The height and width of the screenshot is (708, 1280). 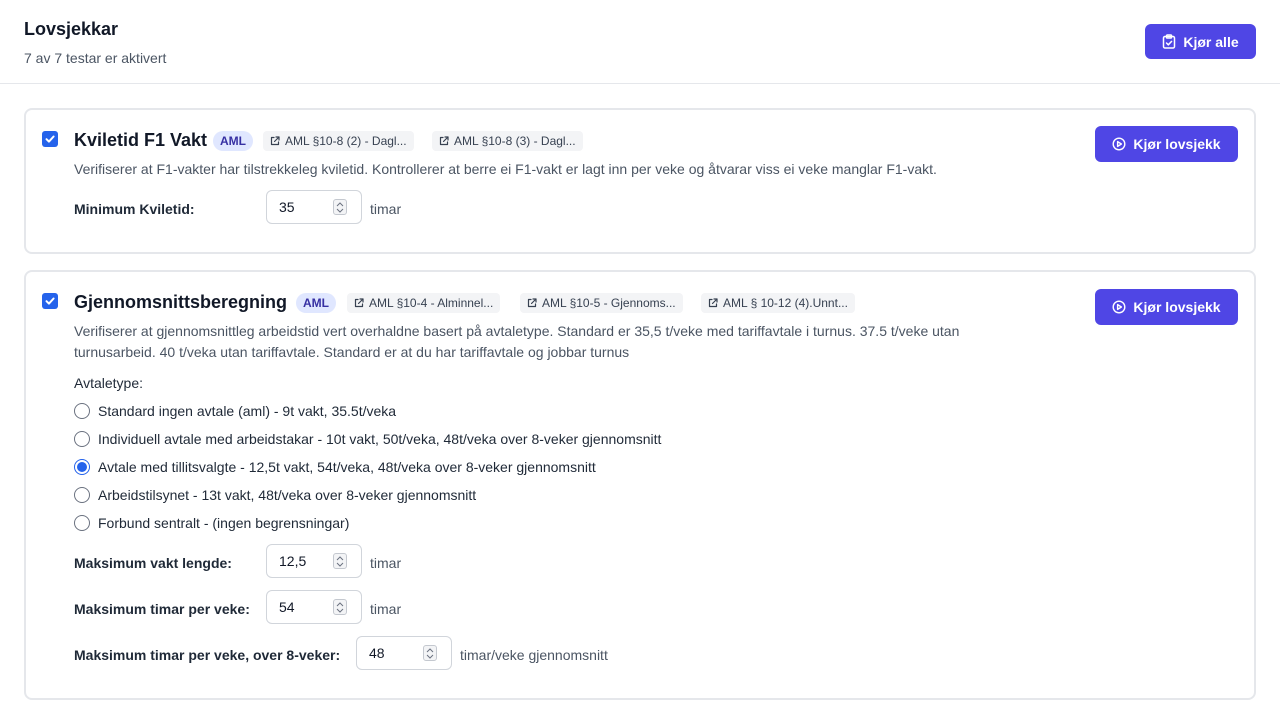 What do you see at coordinates (314, 561) in the screenshot?
I see `max-shift-length-input: 12,5` at bounding box center [314, 561].